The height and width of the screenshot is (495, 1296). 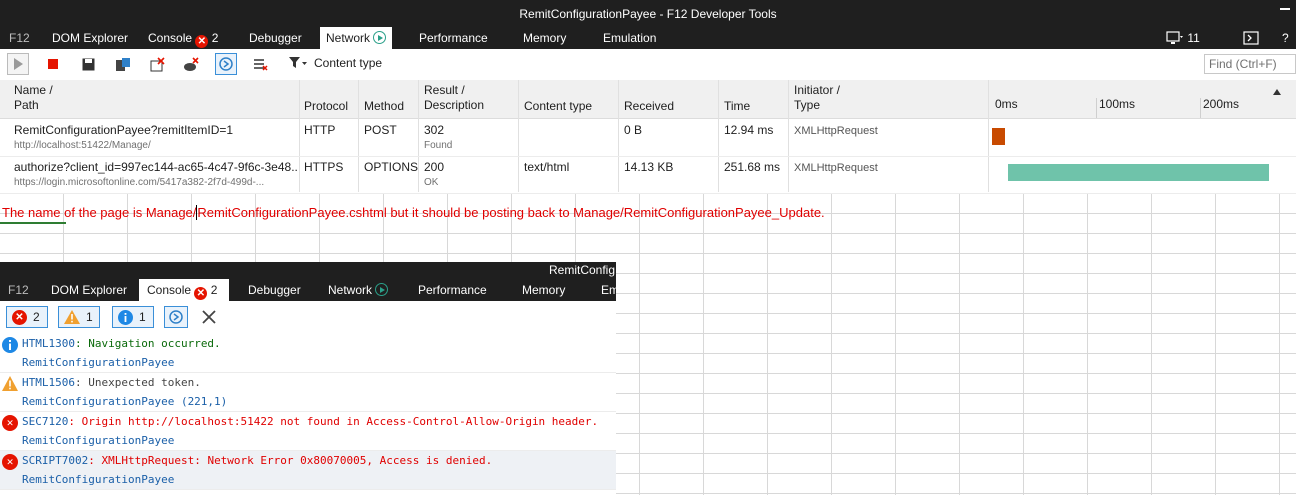 I want to click on clear-cache-button, so click(x=191, y=64).